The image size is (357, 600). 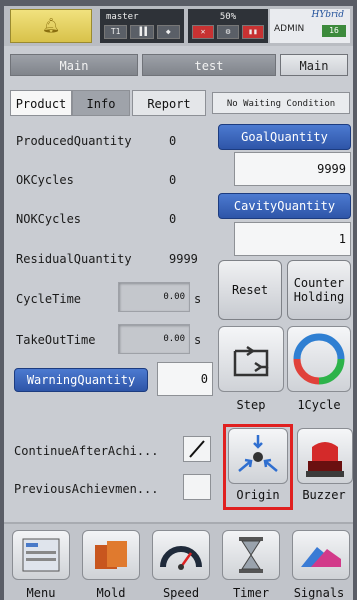 What do you see at coordinates (122, 17) in the screenshot?
I see `branch-label: master` at bounding box center [122, 17].